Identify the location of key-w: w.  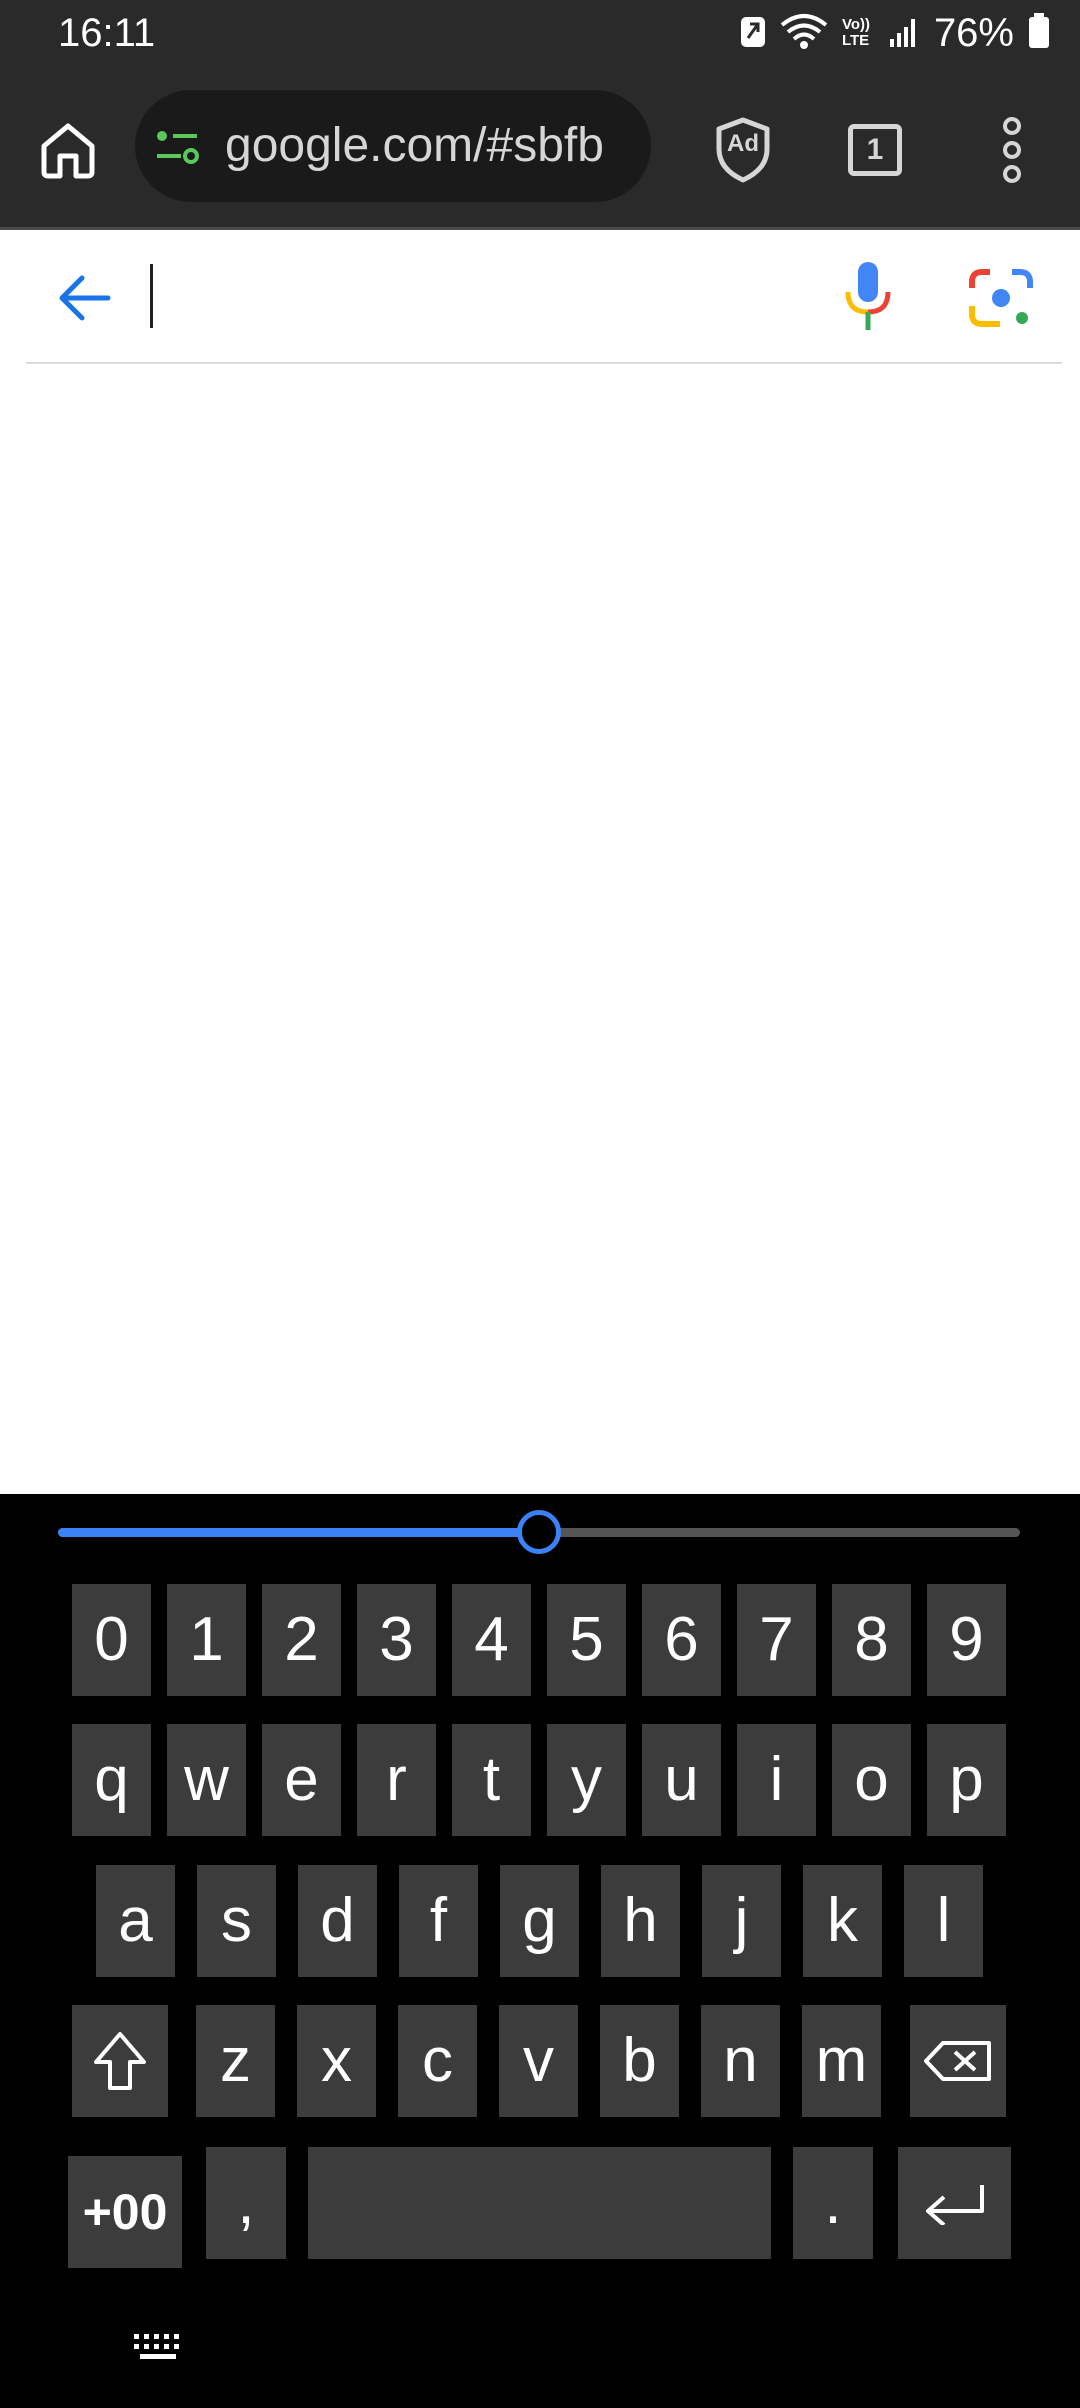
(206, 1780).